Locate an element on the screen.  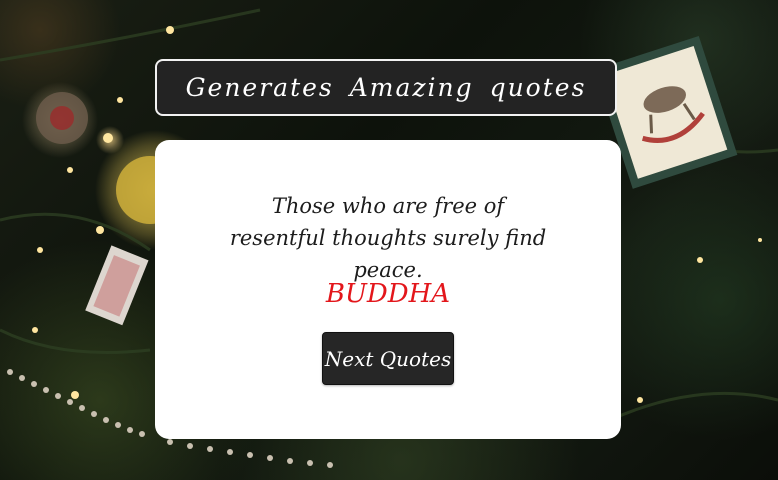
page-title: Generates Amazing quotes is located at coordinates (386, 87).